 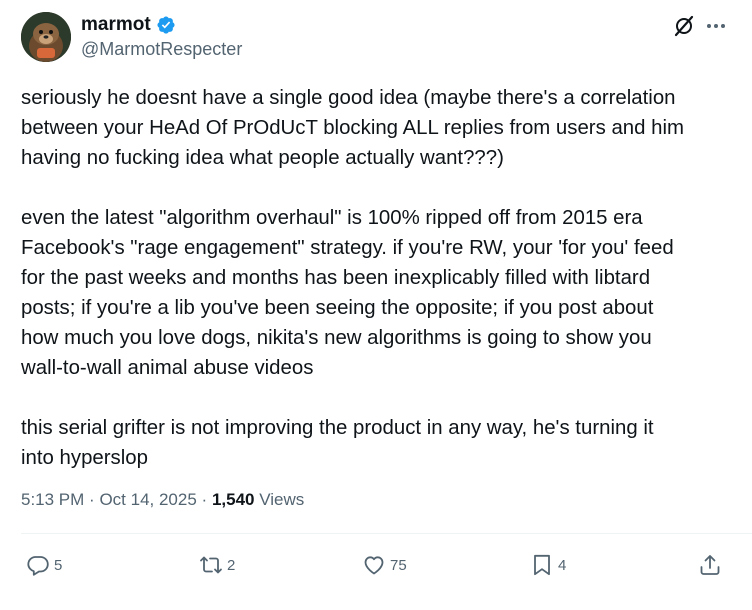 I want to click on views-label: Views, so click(x=282, y=499).